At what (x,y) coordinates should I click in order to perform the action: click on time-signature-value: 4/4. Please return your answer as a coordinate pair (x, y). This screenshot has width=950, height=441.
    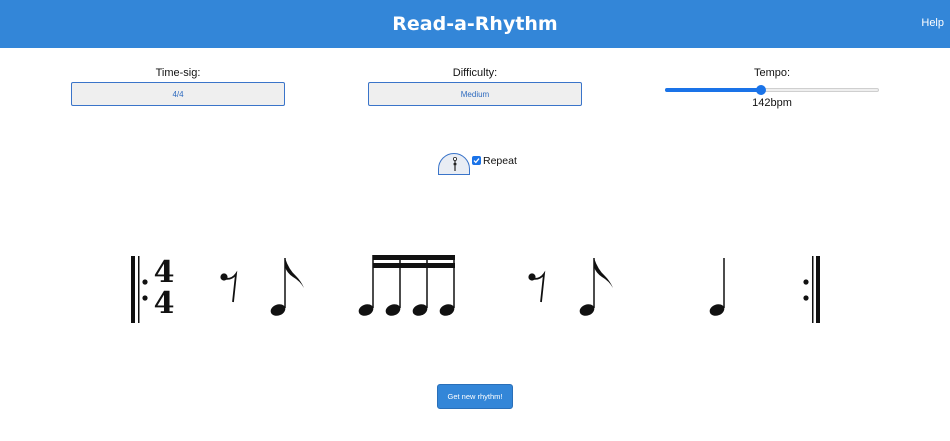
    Looking at the image, I should click on (178, 94).